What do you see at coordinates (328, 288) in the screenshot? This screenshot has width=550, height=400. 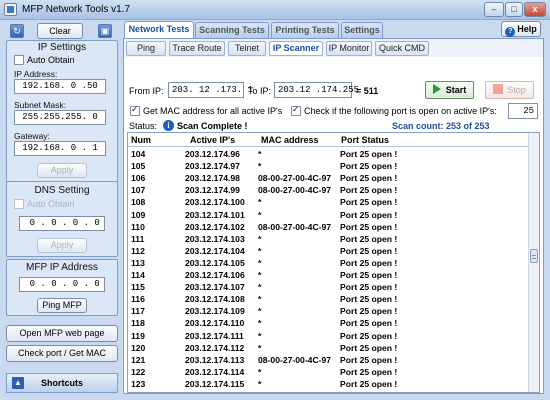 I see `table-row: 115 203.12.174.107 * Port 25 open !` at bounding box center [328, 288].